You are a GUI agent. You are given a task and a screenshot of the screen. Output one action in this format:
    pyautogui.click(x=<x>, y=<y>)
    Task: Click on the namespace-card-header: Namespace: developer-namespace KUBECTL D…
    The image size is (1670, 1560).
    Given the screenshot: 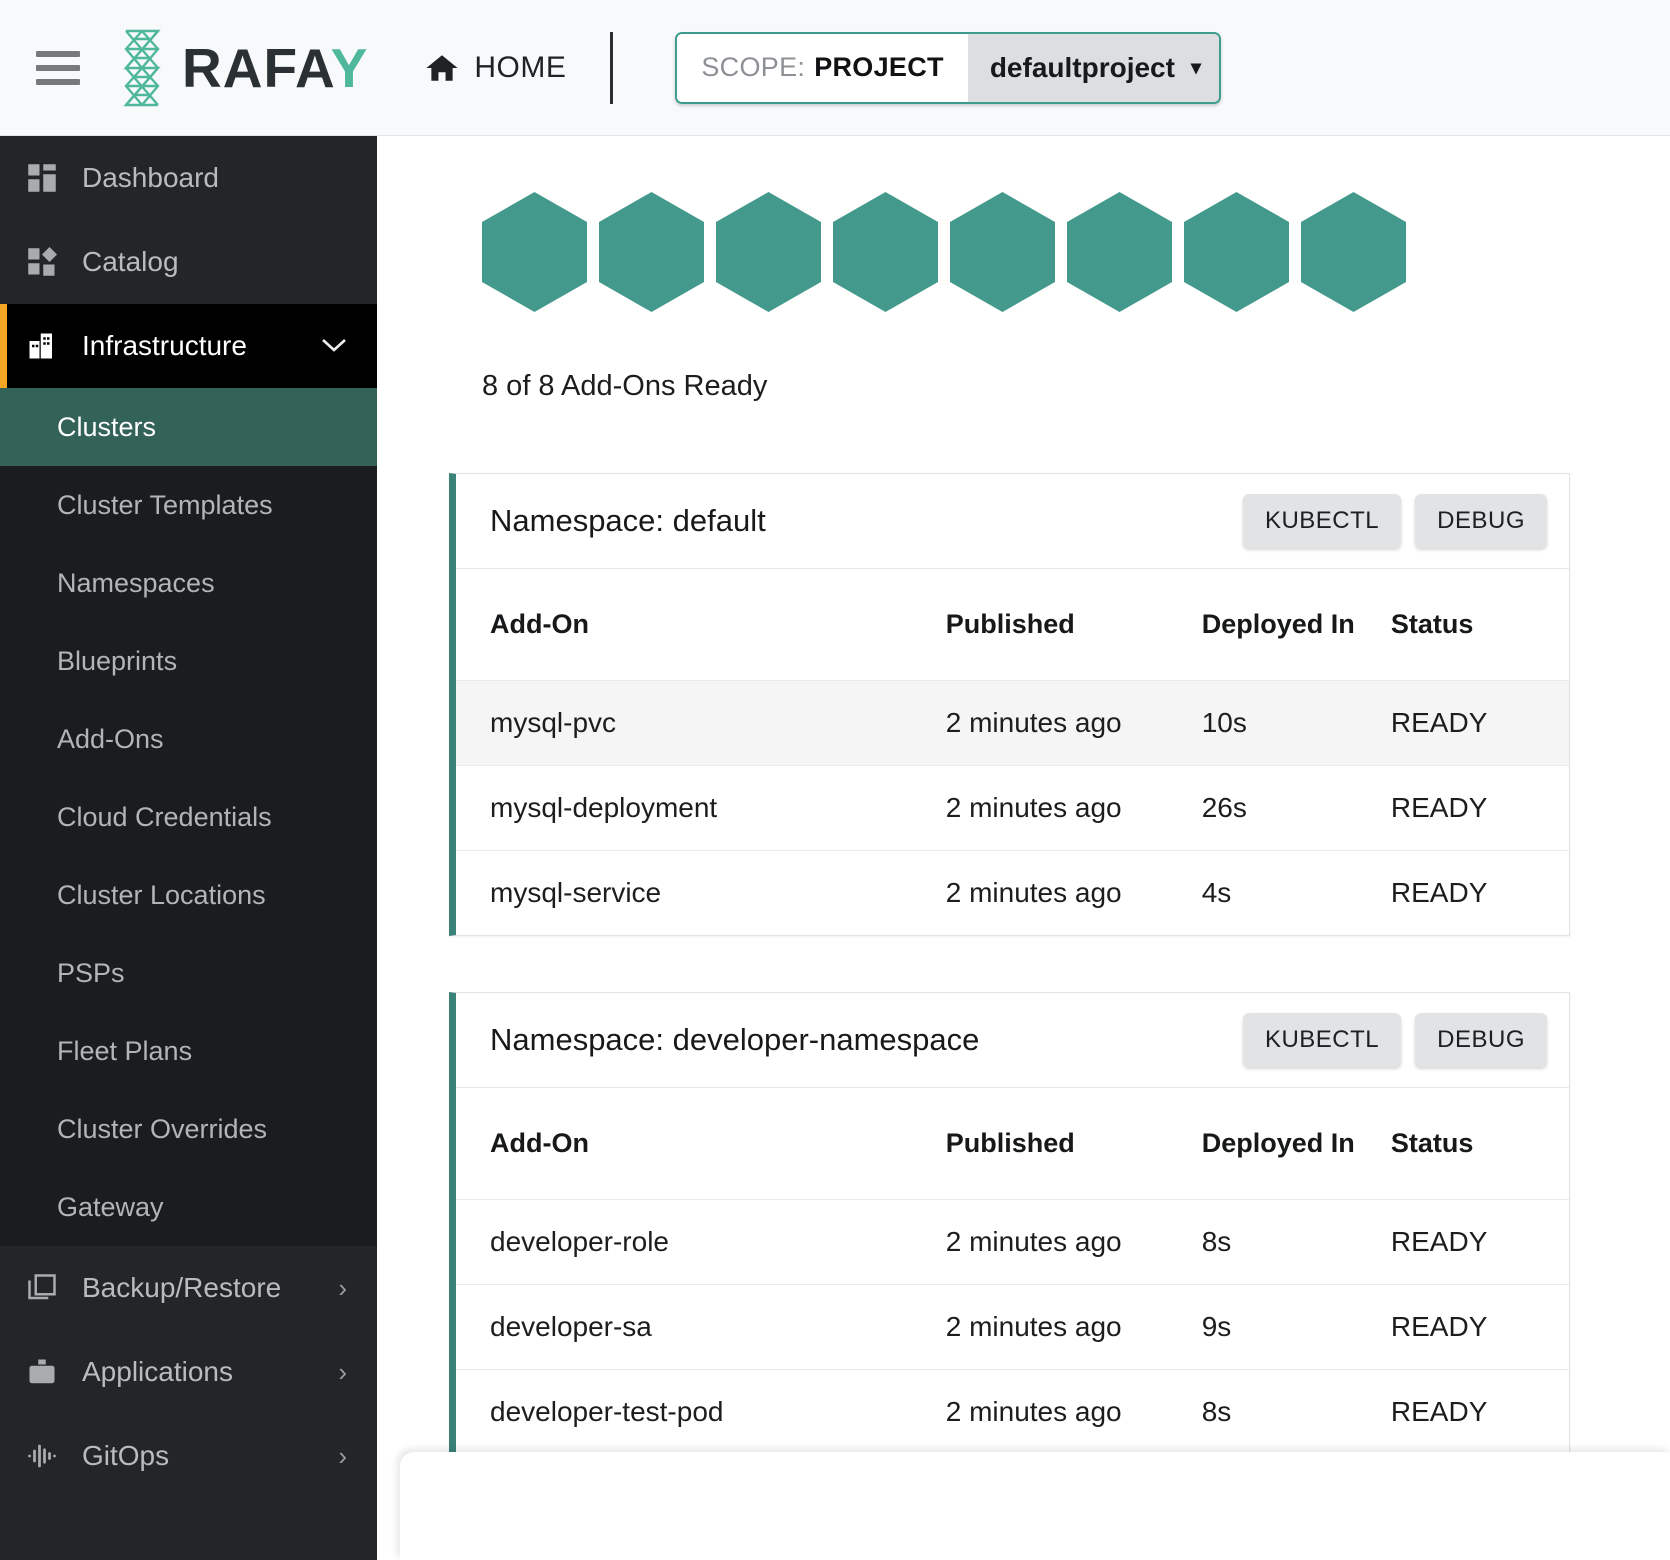 What is the action you would take?
    pyautogui.click(x=1012, y=1040)
    